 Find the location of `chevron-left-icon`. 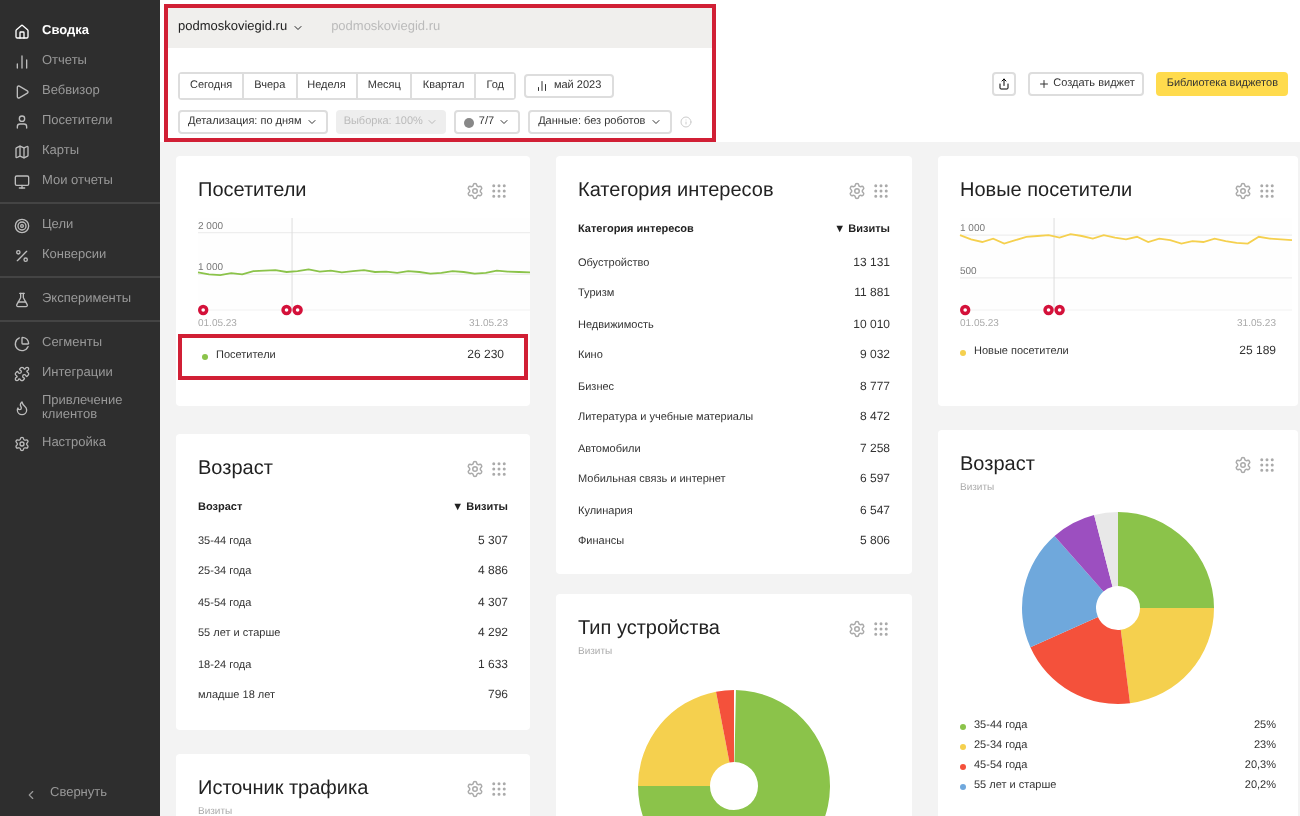

chevron-left-icon is located at coordinates (31, 794).